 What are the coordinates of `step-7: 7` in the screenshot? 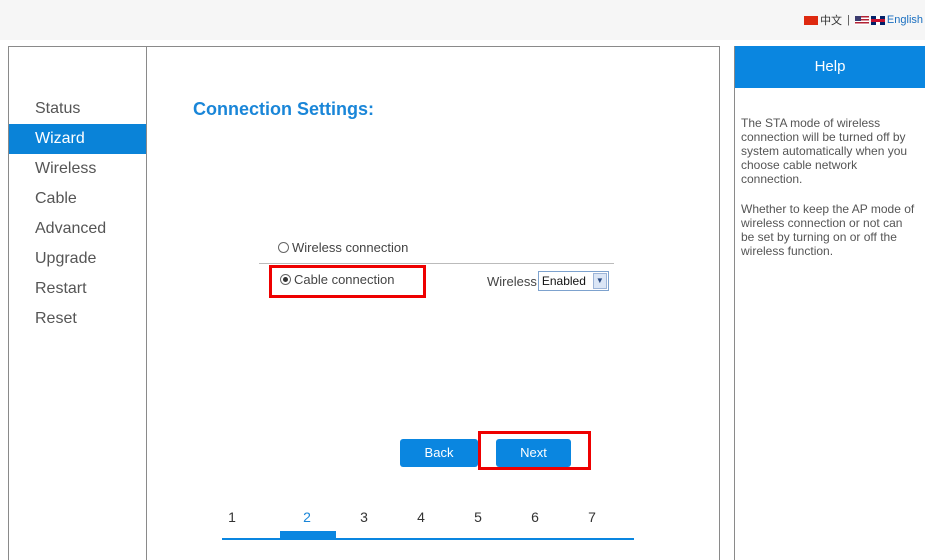 It's located at (592, 517).